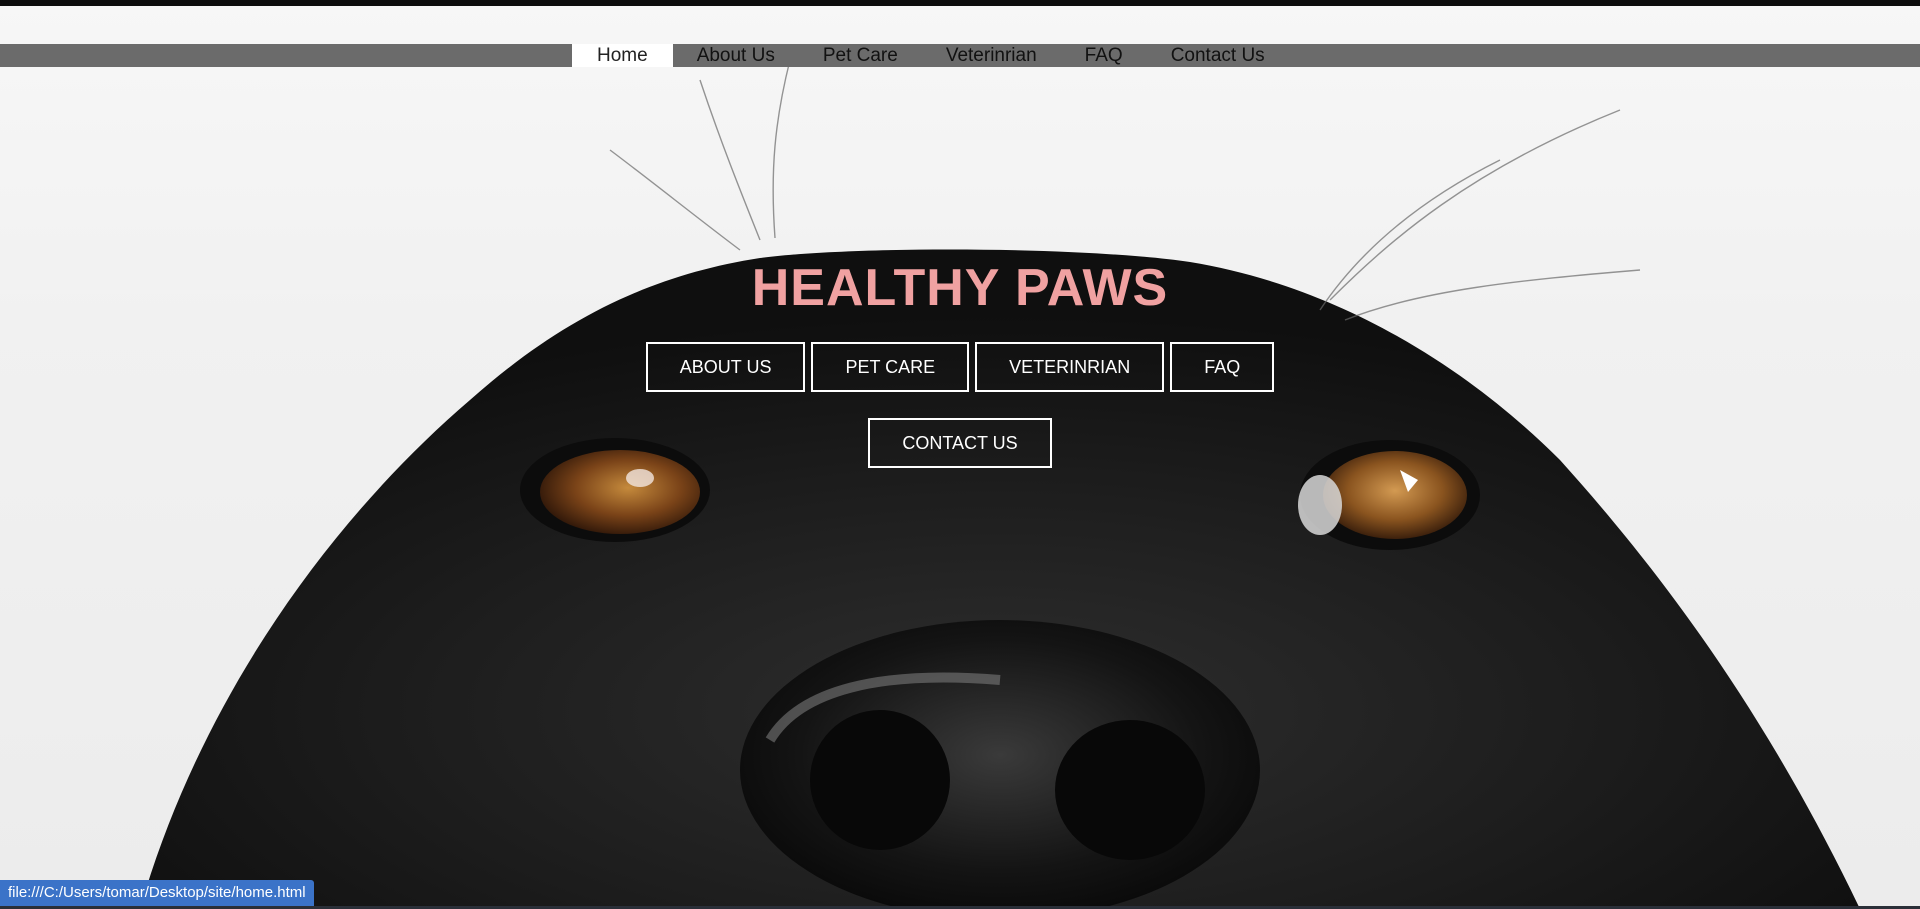 The image size is (1920, 909). Describe the element at coordinates (1104, 55) in the screenshot. I see `nav-item-faq: FAQ` at that location.